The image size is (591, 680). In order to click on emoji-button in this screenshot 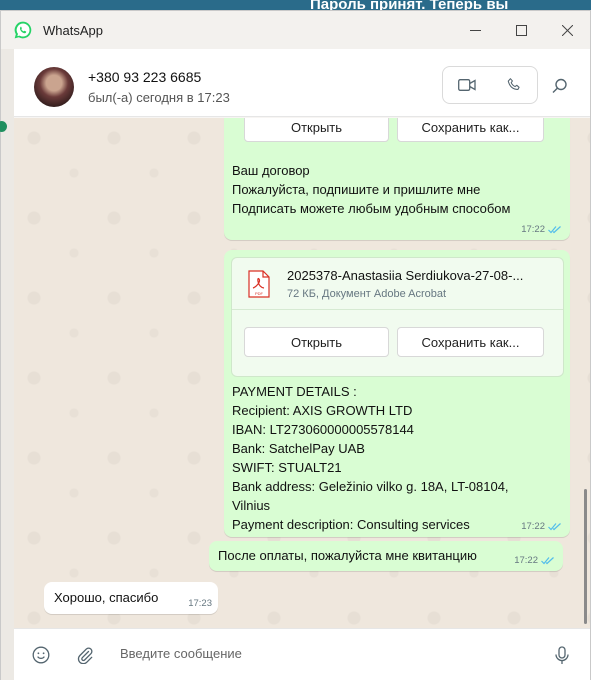, I will do `click(41, 655)`.